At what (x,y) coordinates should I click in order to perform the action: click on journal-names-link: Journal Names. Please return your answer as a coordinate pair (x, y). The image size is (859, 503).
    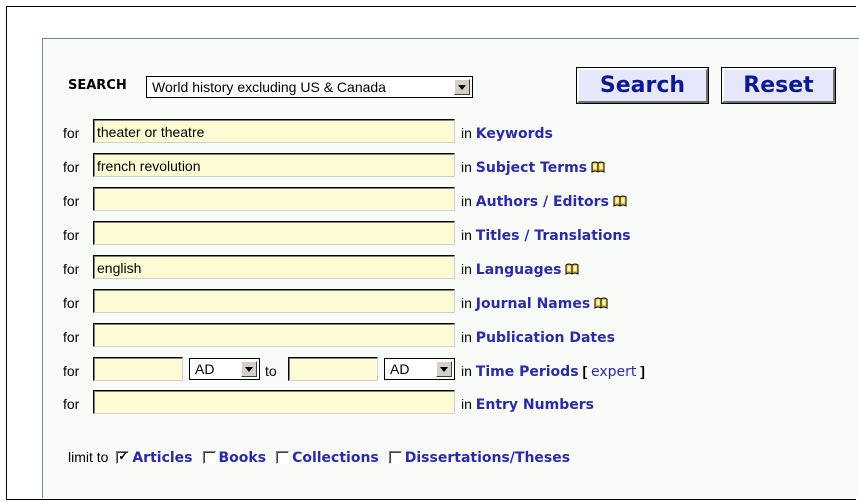
    Looking at the image, I should click on (533, 304).